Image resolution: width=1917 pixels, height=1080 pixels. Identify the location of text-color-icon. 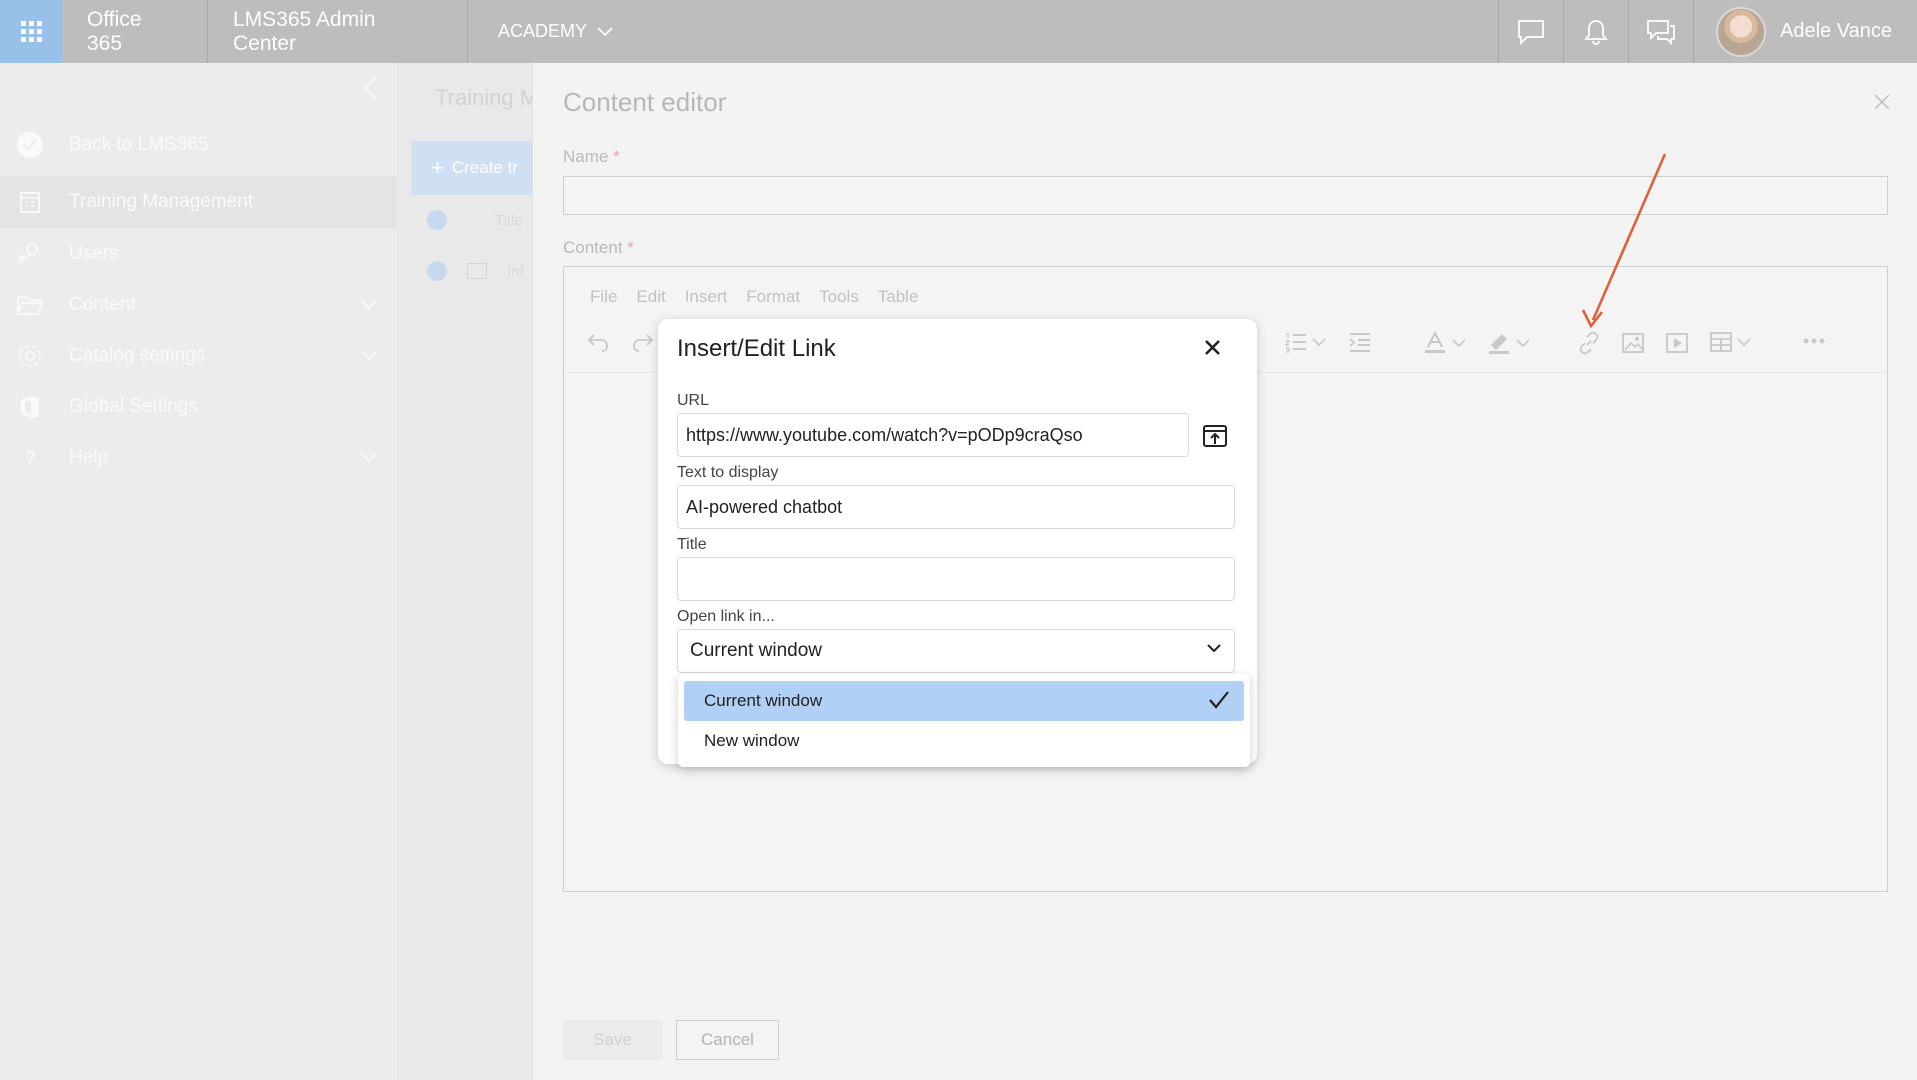
(1435, 342).